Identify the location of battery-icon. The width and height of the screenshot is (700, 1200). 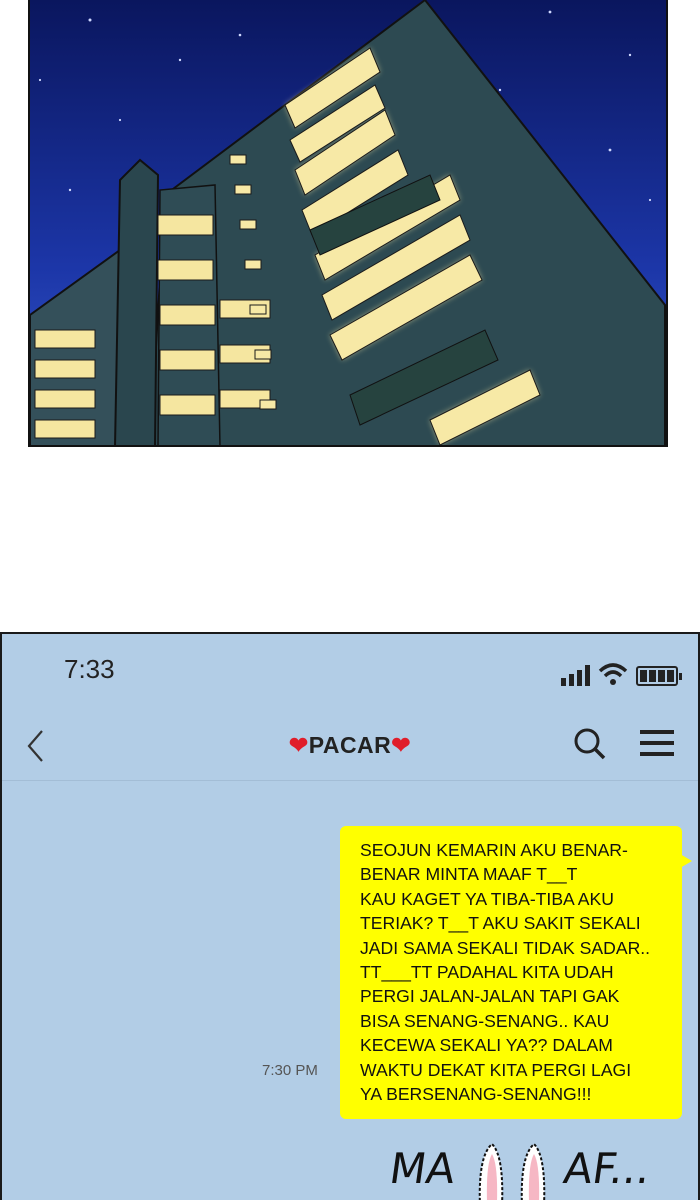
(659, 676).